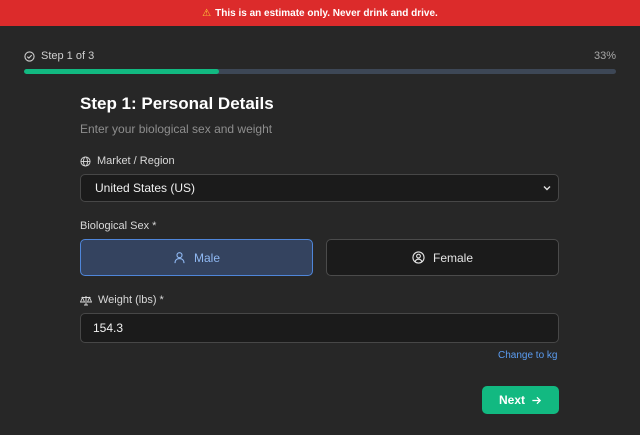  Describe the element at coordinates (177, 103) in the screenshot. I see `page-title: Step 1: Personal Details` at that location.